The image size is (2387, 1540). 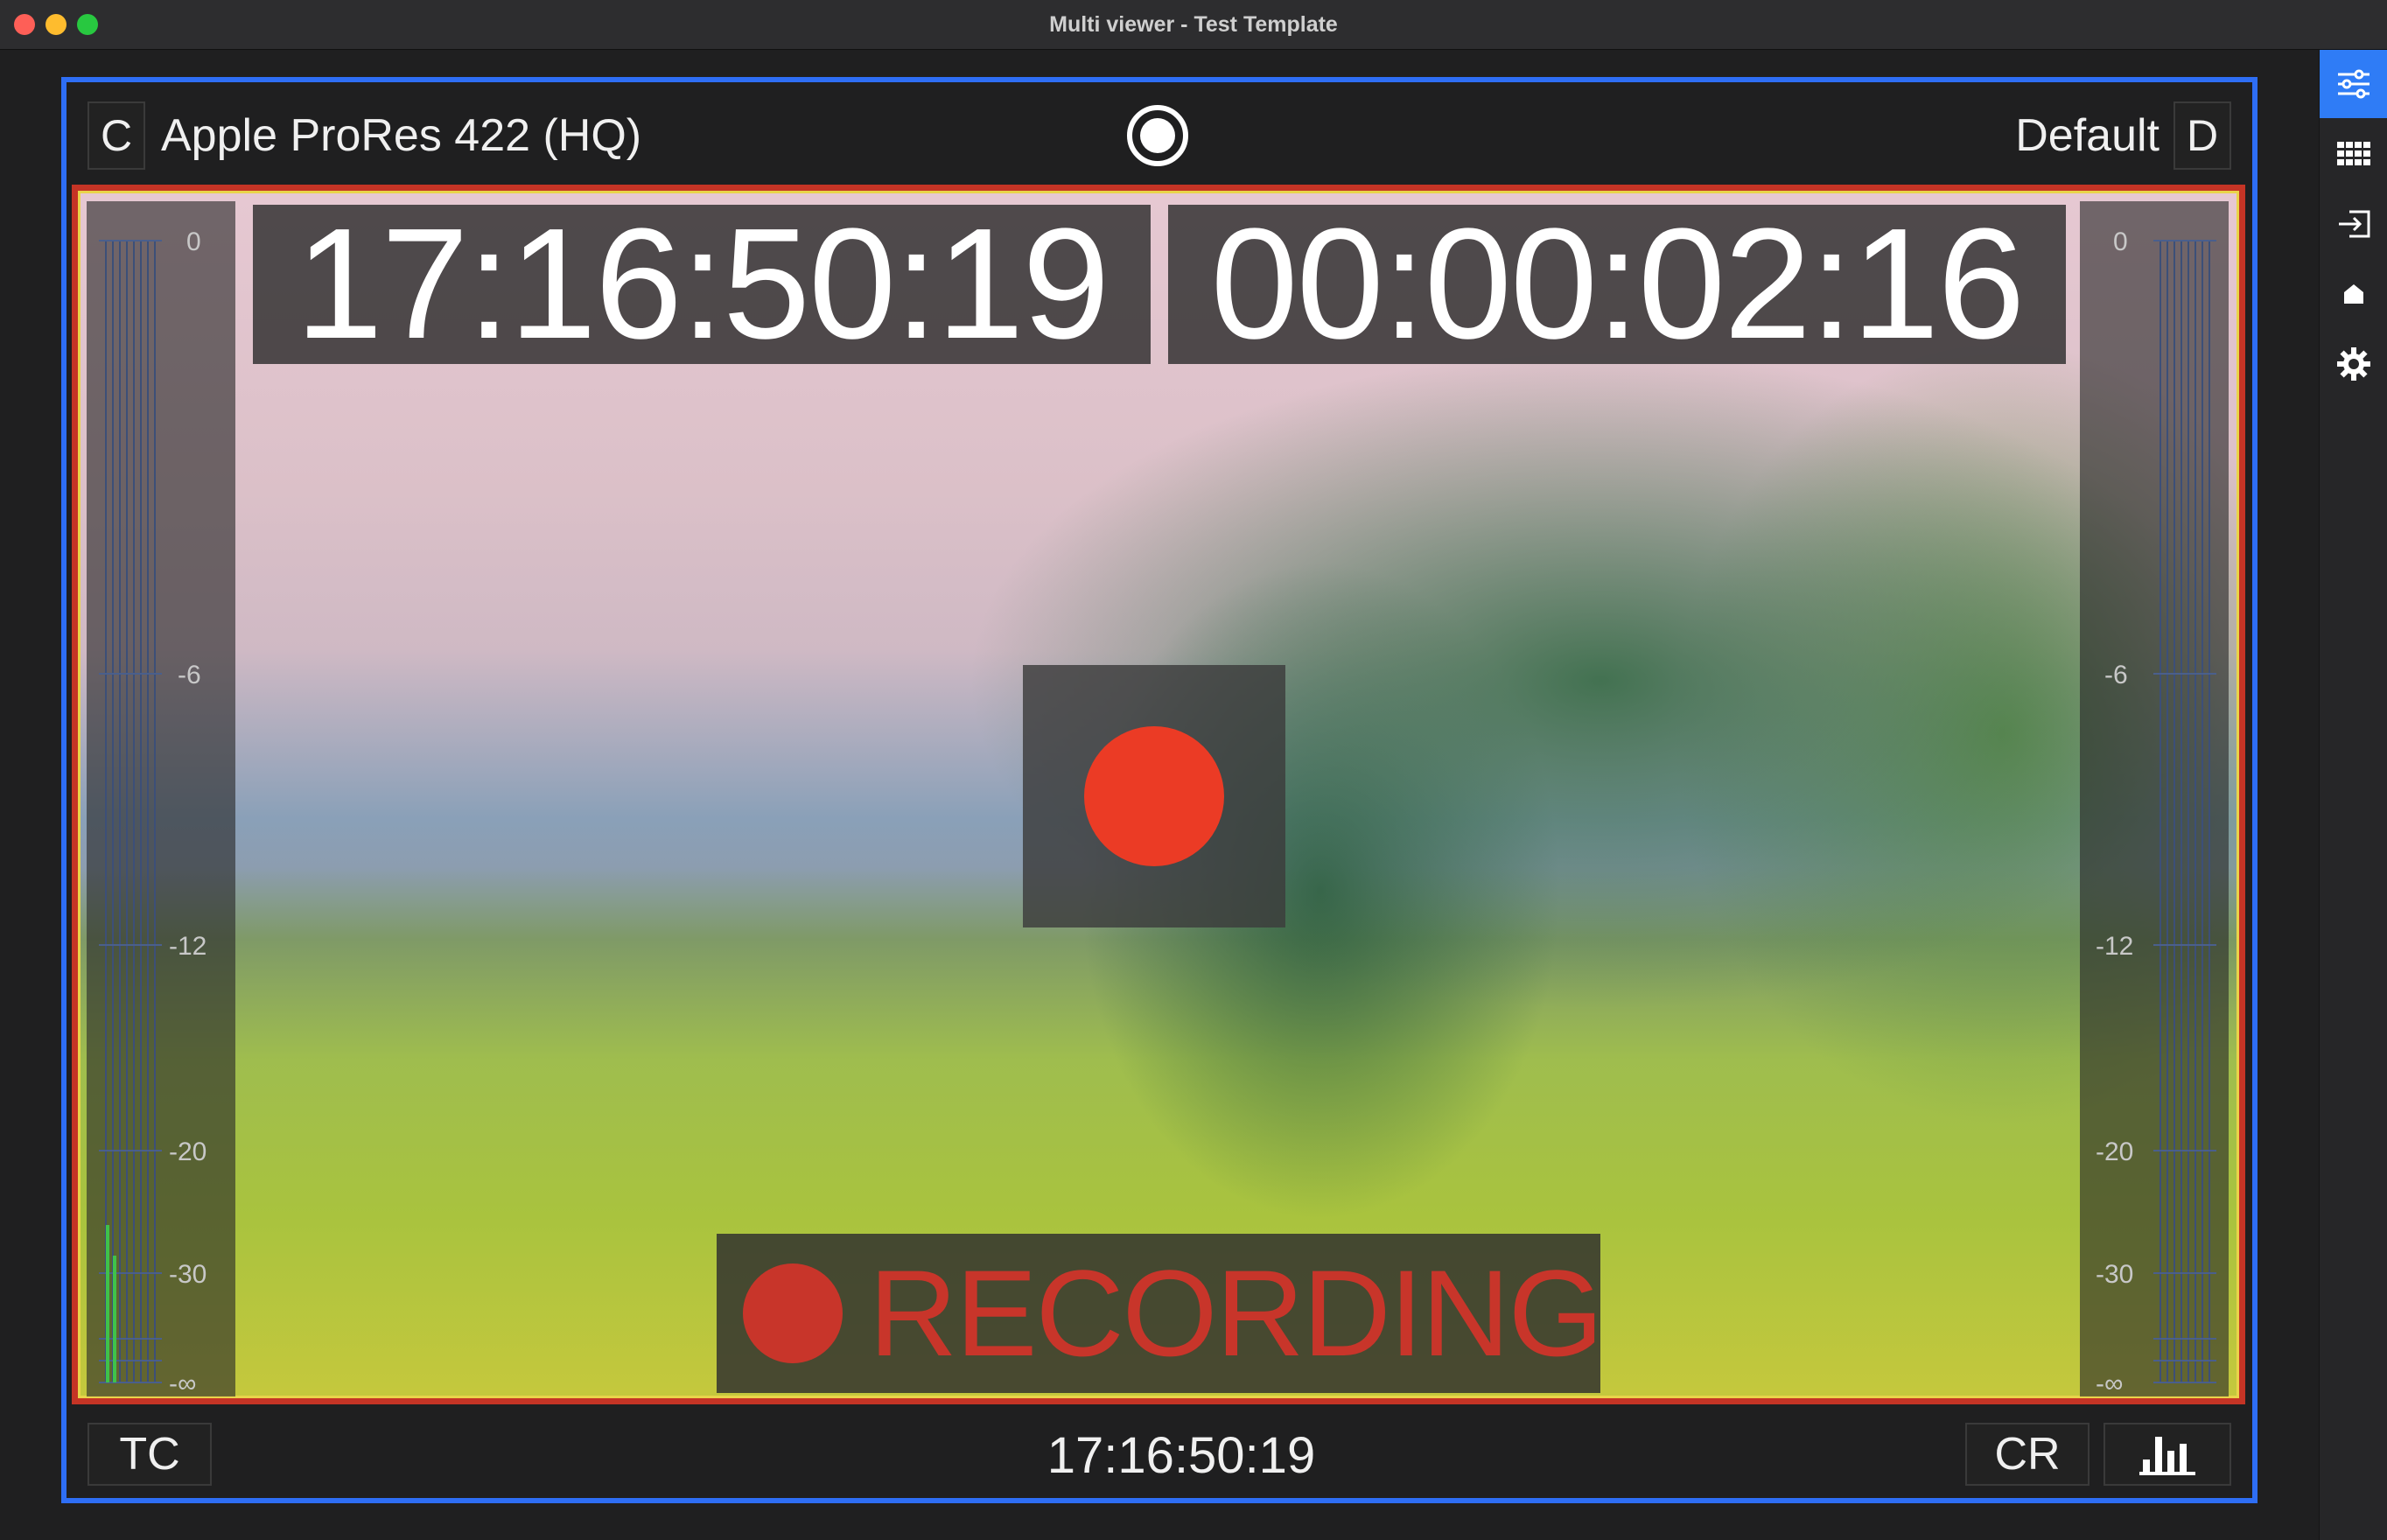 I want to click on audio-meter-right: 0 -6 -12 -20 -30 -∞, so click(x=2154, y=798).